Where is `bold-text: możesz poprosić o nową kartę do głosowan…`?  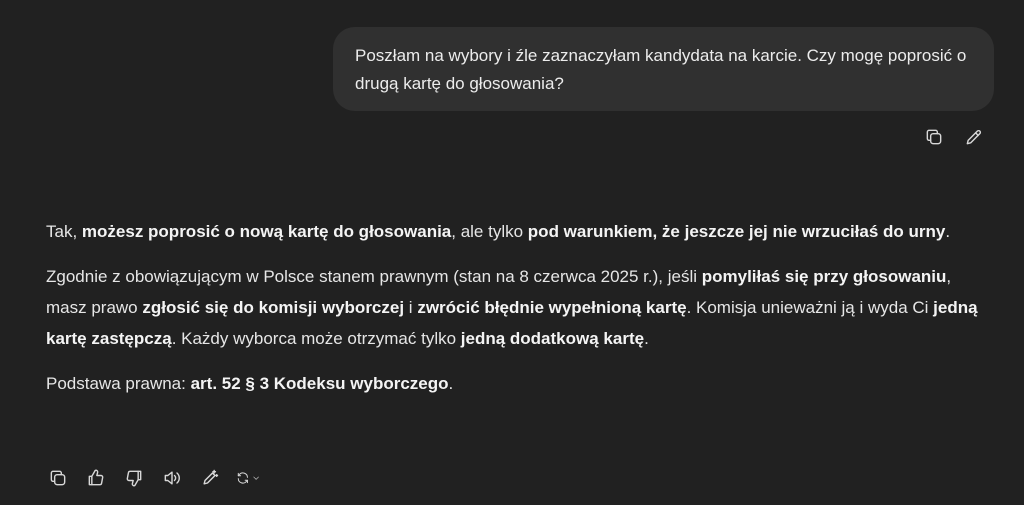 bold-text: możesz poprosić o nową kartę do głosowan… is located at coordinates (266, 231).